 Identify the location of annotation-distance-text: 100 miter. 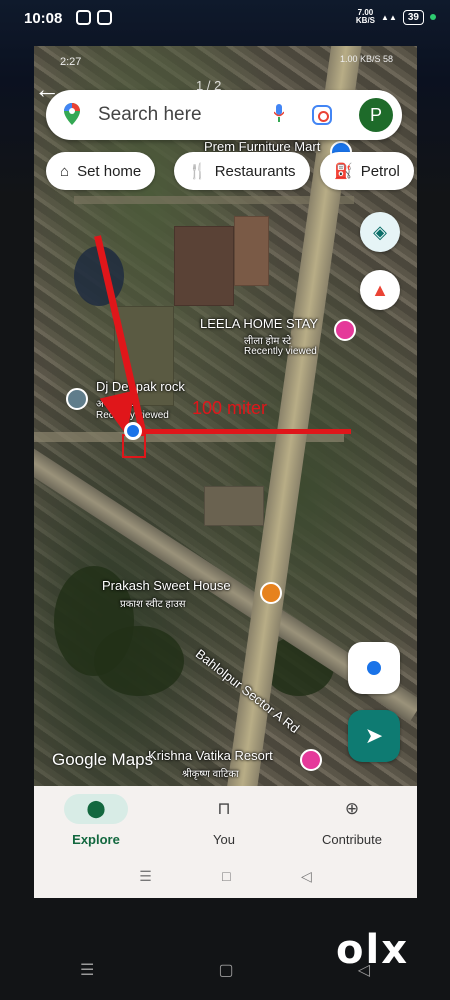
(230, 408).